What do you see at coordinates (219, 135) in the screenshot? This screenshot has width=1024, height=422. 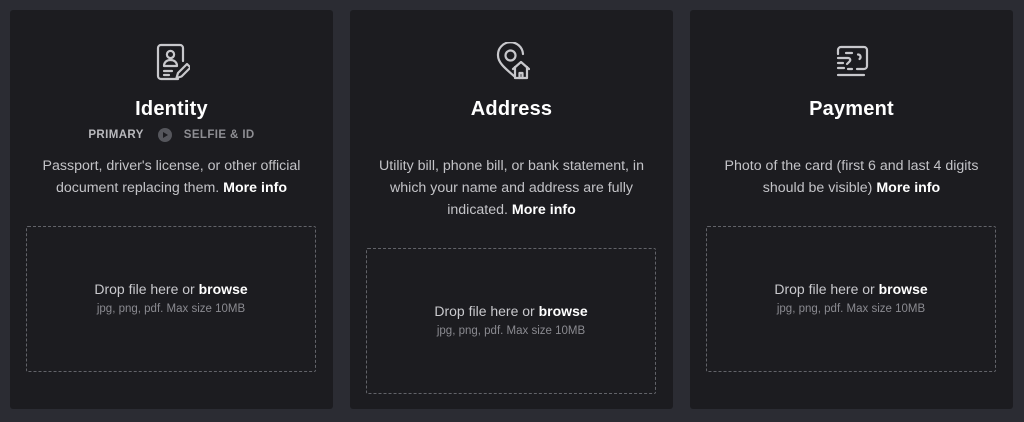 I see `step-selfie-id: SELFIE & ID` at bounding box center [219, 135].